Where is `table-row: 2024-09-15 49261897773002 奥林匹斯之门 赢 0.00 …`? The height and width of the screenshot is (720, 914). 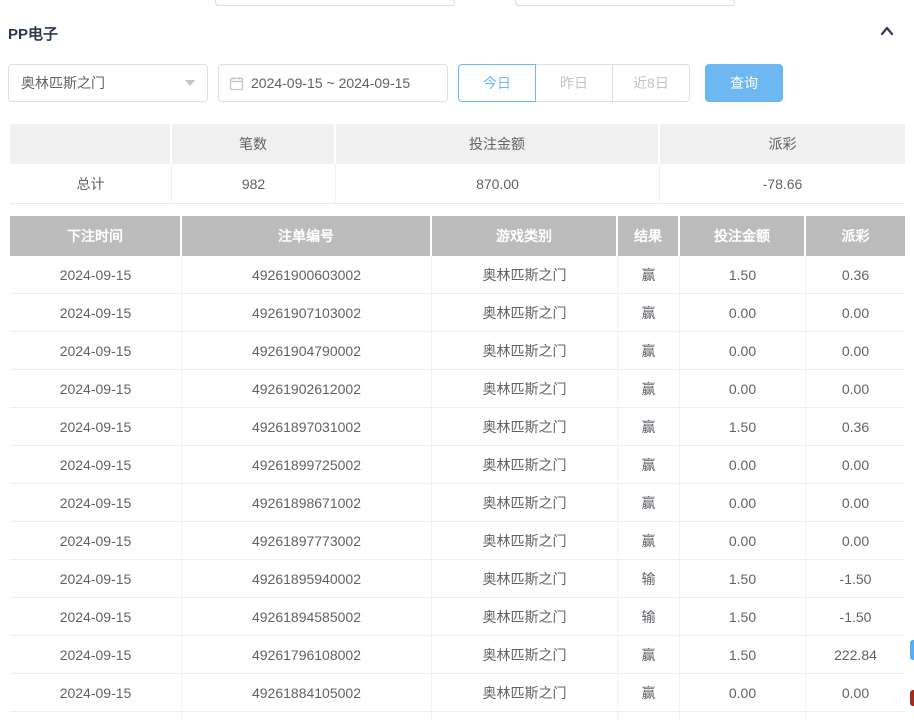 table-row: 2024-09-15 49261897773002 奥林匹斯之门 赢 0.00 … is located at coordinates (457, 541).